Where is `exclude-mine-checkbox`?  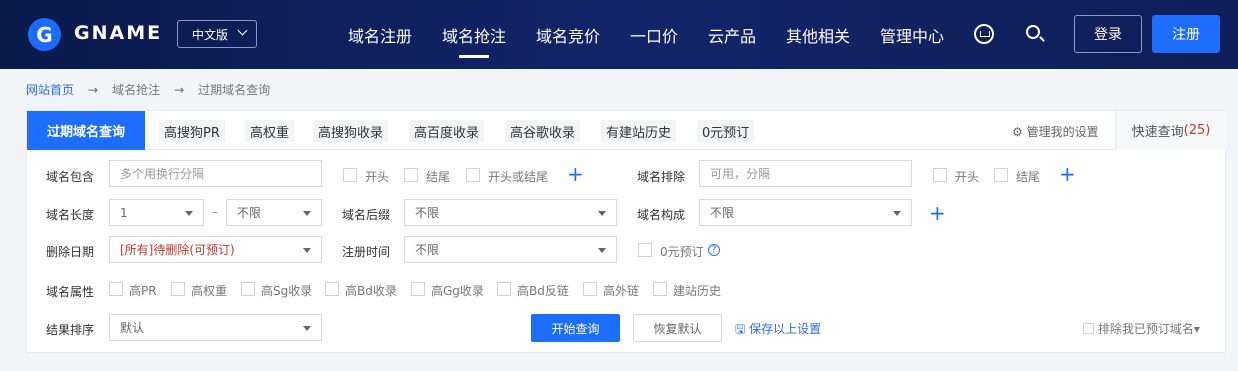
exclude-mine-checkbox is located at coordinates (1088, 328).